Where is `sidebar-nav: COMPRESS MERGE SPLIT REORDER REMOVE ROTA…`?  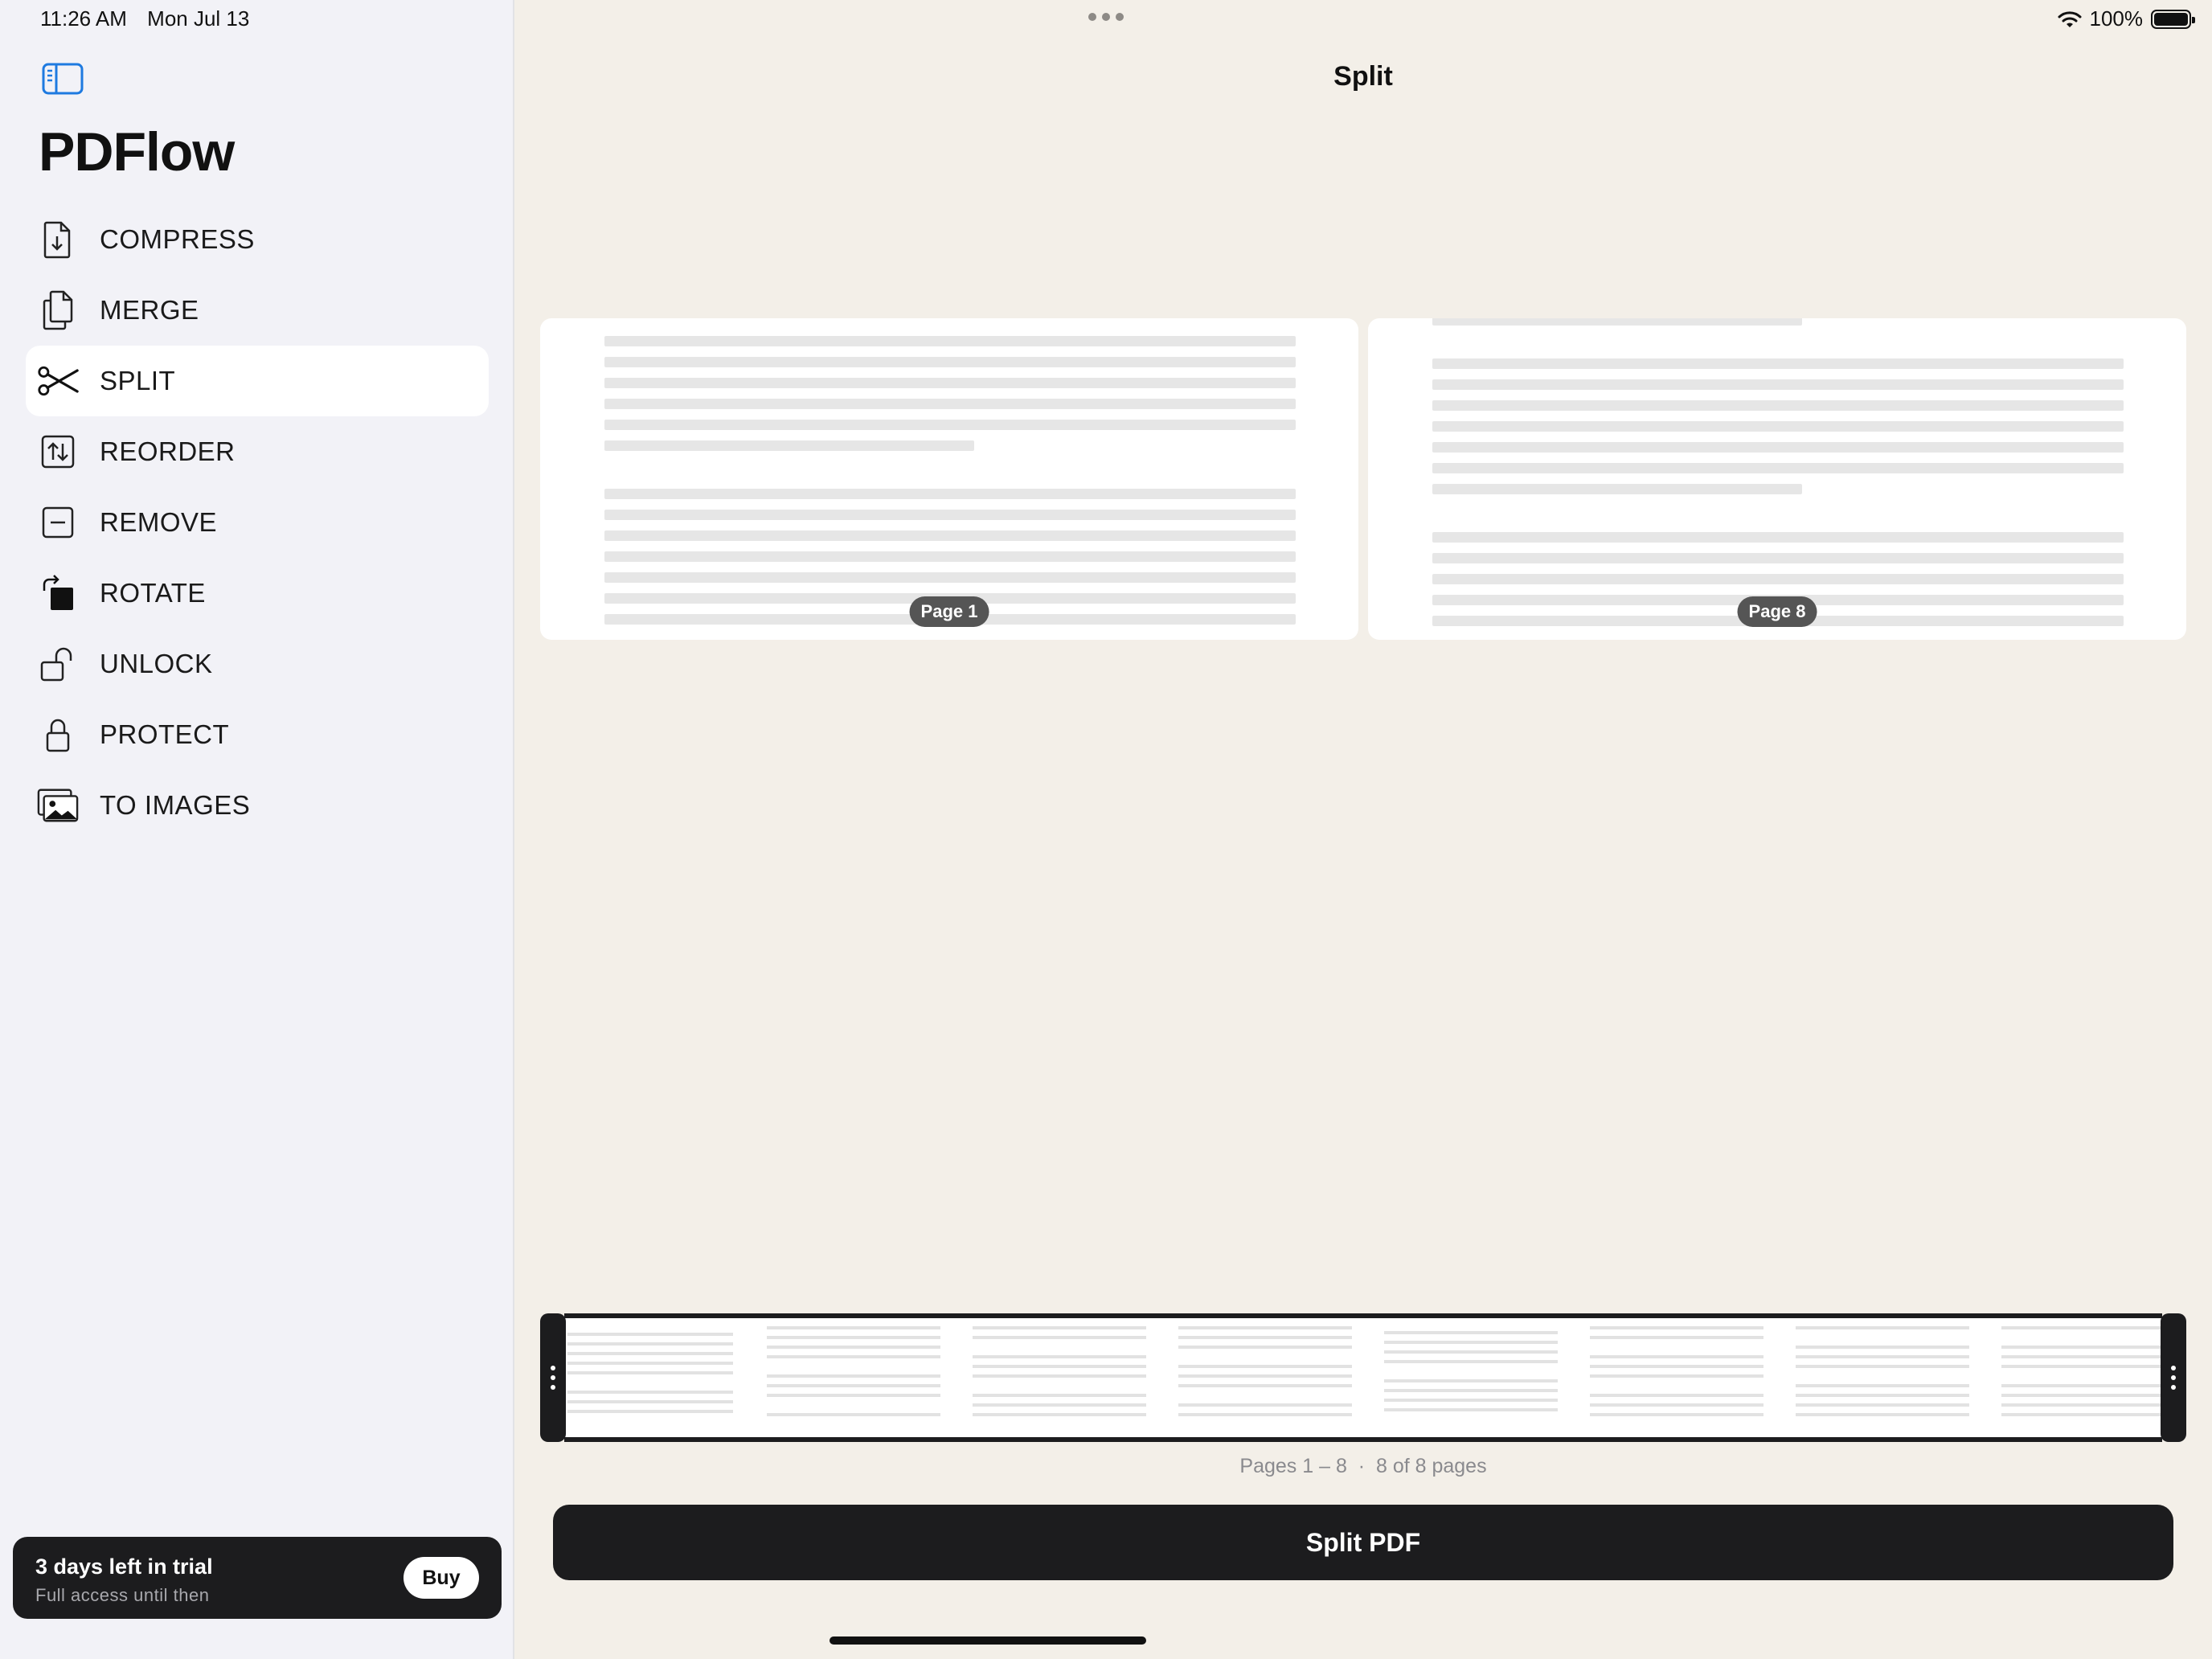 sidebar-nav: COMPRESS MERGE SPLIT REORDER REMOVE ROTA… is located at coordinates (257, 522).